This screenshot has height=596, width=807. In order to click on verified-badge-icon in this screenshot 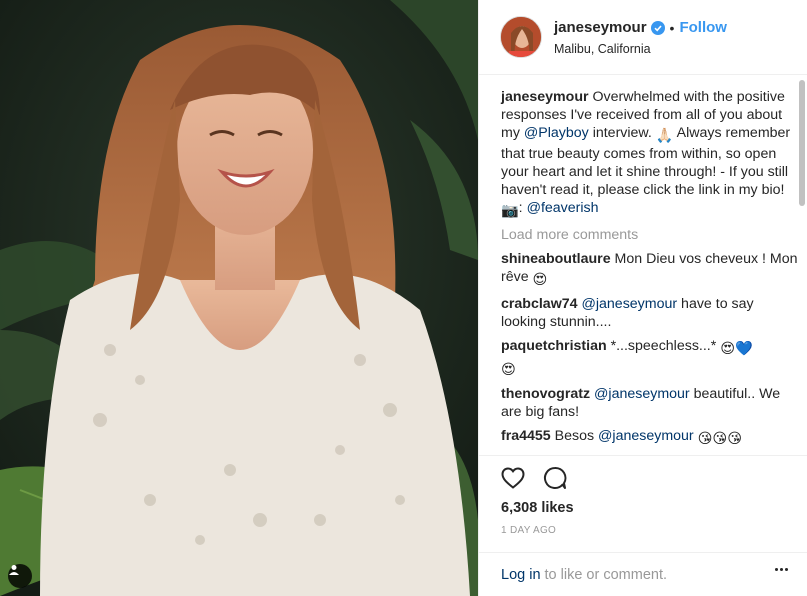, I will do `click(657, 27)`.